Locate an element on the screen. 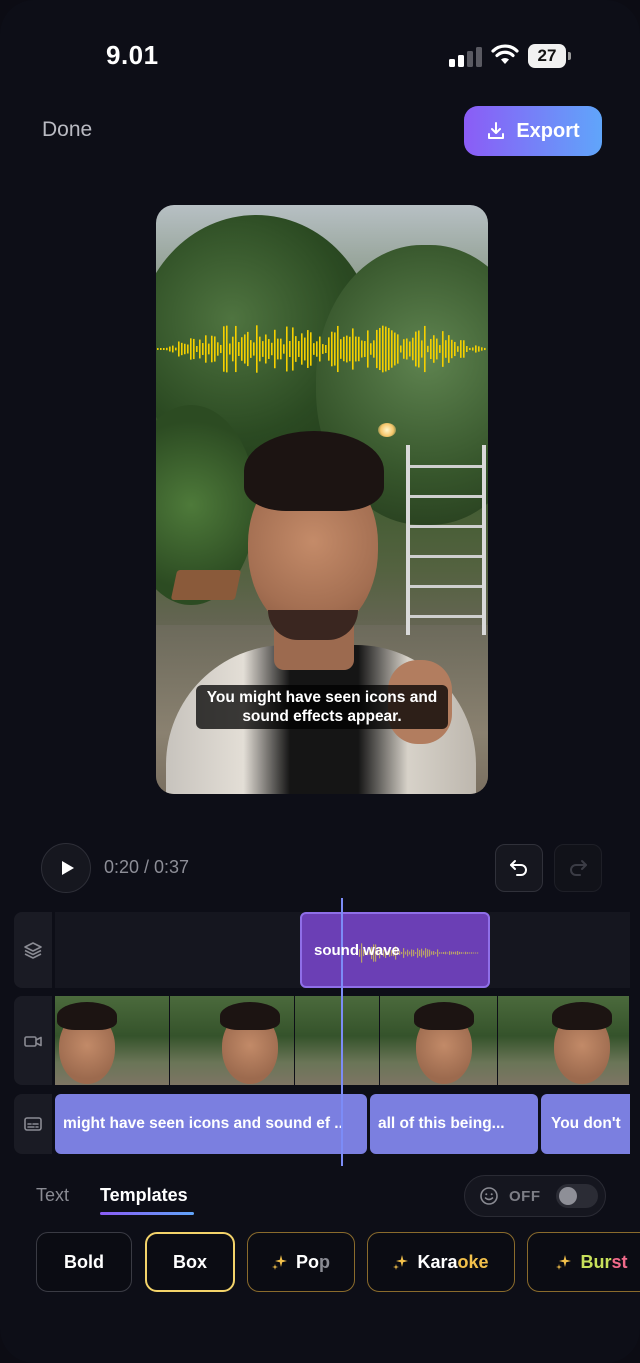 The height and width of the screenshot is (1363, 640). play-icon is located at coordinates (67, 868).